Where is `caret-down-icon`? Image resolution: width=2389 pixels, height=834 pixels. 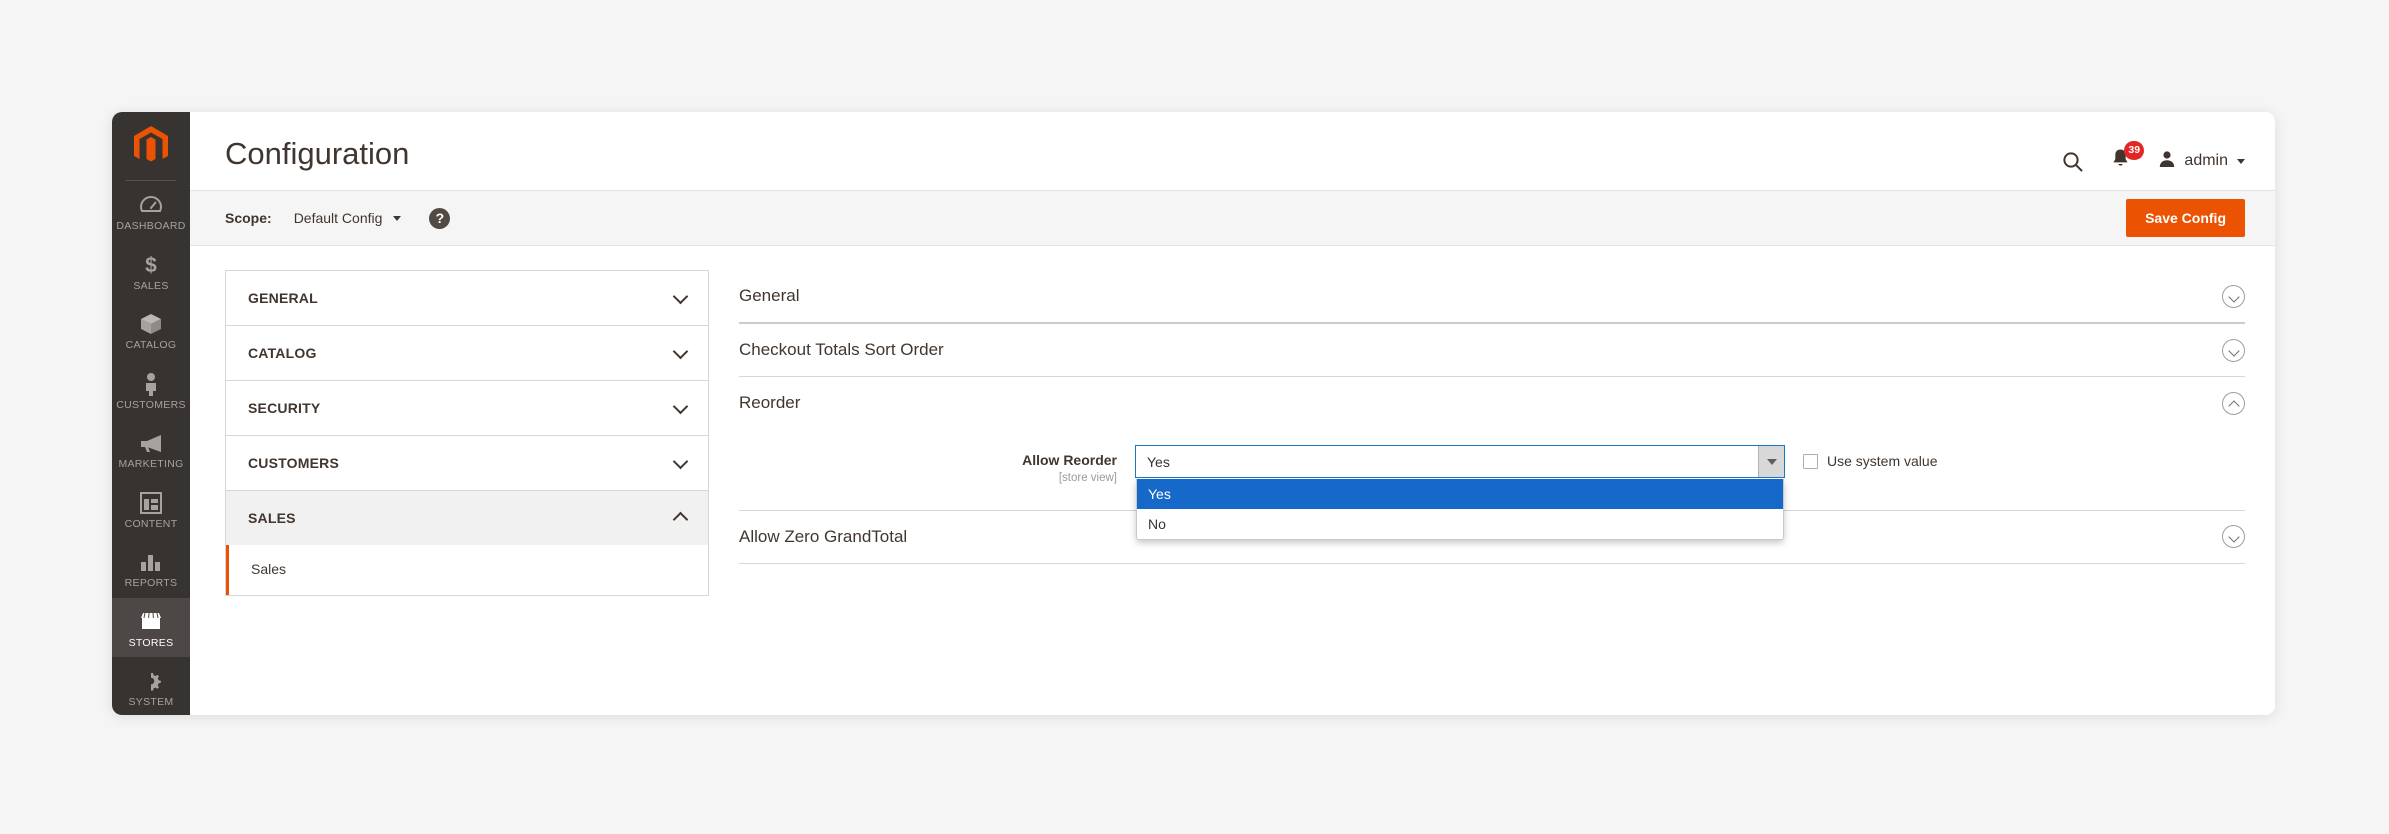
caret-down-icon is located at coordinates (397, 218).